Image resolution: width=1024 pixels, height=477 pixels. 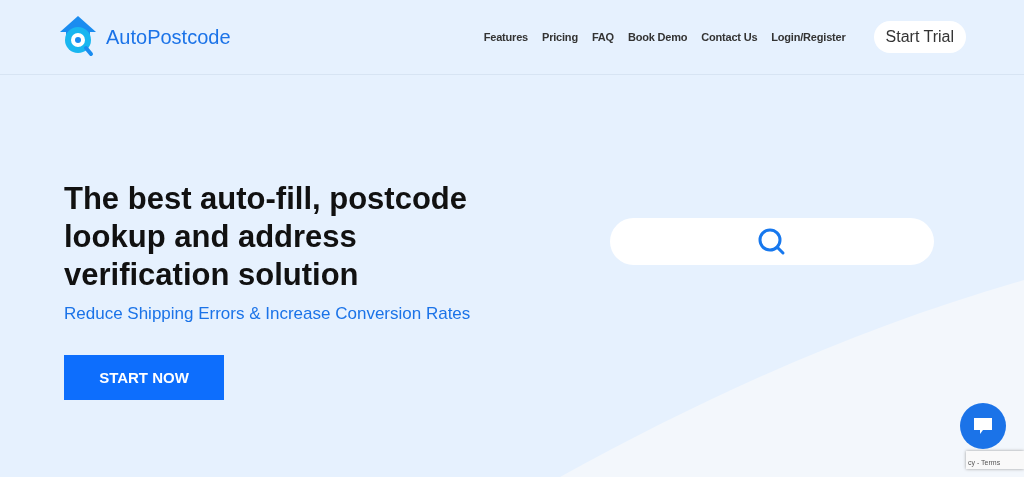 What do you see at coordinates (729, 37) in the screenshot?
I see `nav-link: Contact Us` at bounding box center [729, 37].